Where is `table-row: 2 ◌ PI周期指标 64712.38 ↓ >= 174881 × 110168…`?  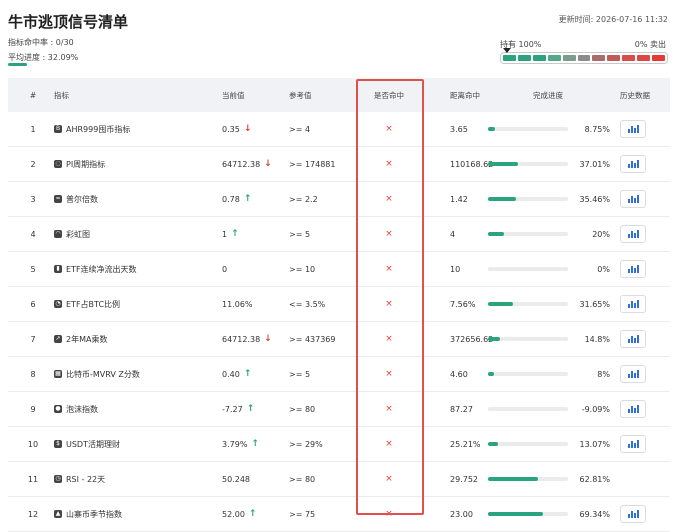
table-row: 2 ◌ PI周期指标 64712.38 ↓ >= 174881 × 110168… is located at coordinates (339, 164).